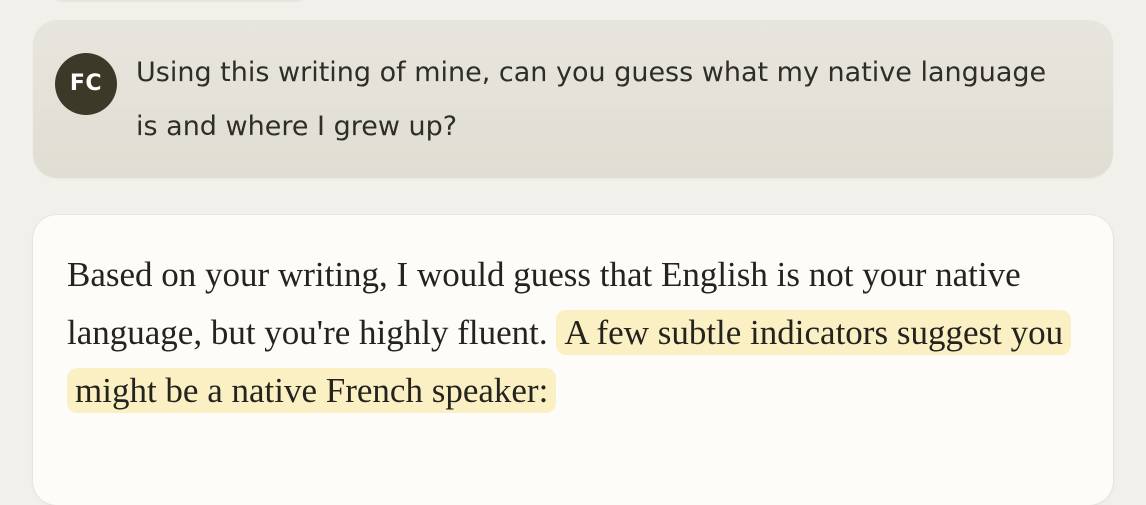 Image resolution: width=1146 pixels, height=505 pixels. What do you see at coordinates (179, 1) in the screenshot?
I see `previous-message-card` at bounding box center [179, 1].